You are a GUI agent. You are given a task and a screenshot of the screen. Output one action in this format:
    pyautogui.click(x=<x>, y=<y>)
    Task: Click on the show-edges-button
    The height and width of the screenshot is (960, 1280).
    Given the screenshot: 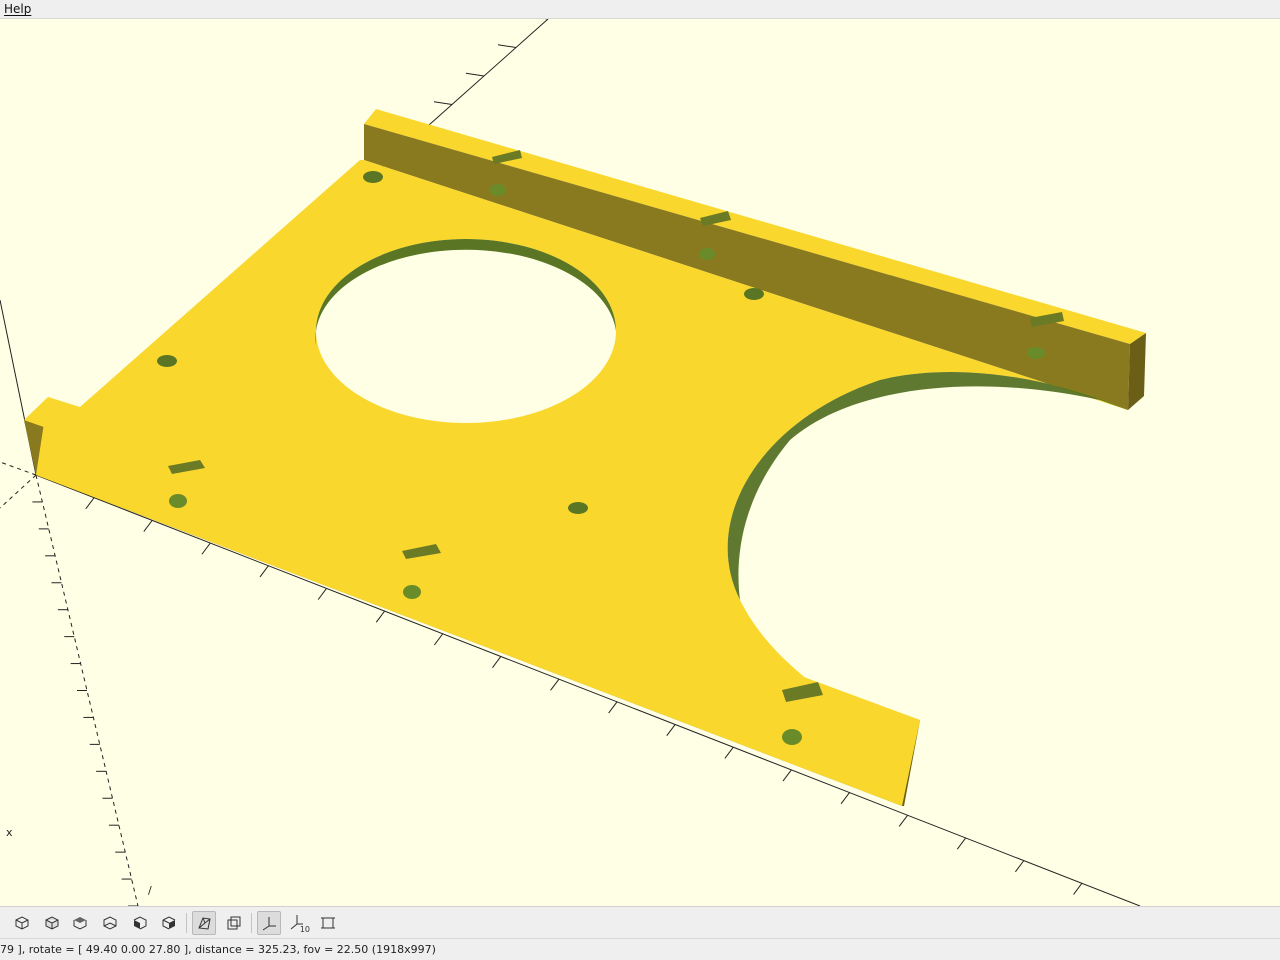 What is the action you would take?
    pyautogui.click(x=328, y=923)
    